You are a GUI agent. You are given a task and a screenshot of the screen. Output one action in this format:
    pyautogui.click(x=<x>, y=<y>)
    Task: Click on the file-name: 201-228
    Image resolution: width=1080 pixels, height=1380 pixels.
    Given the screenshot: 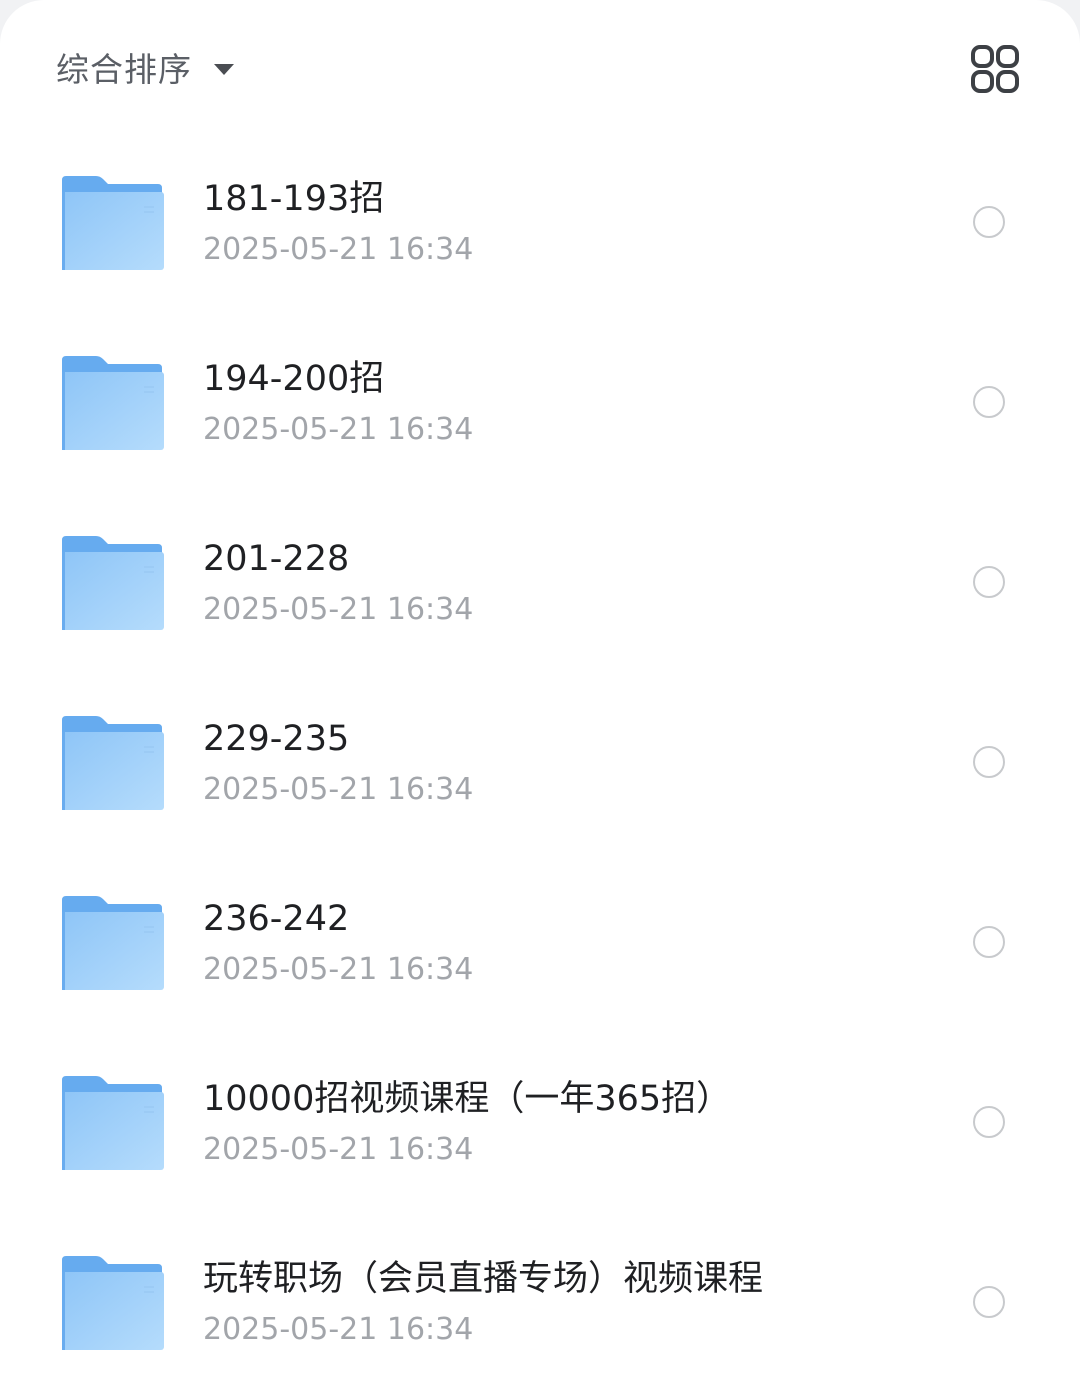 What is the action you would take?
    pyautogui.click(x=276, y=559)
    